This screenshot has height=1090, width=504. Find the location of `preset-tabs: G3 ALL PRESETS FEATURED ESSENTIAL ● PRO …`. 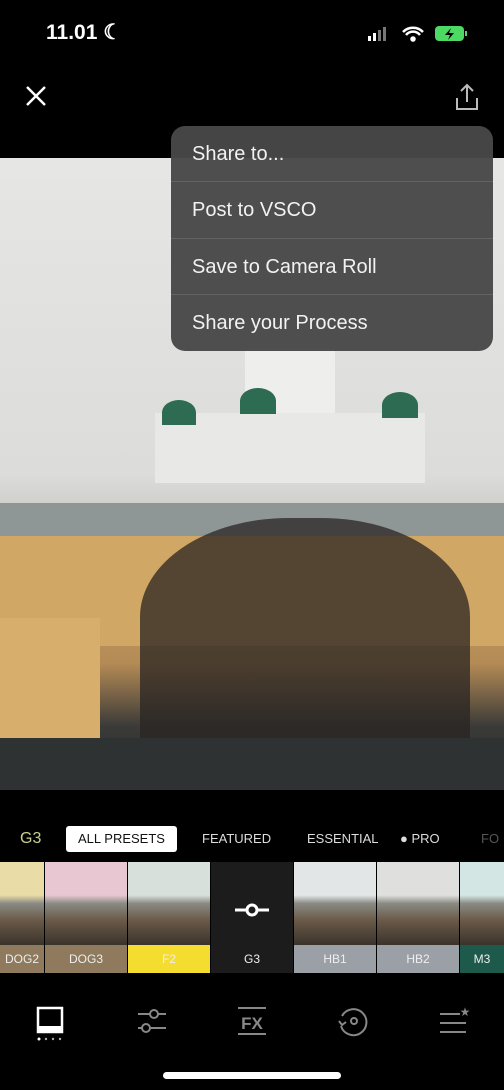

preset-tabs: G3 ALL PRESETS FEATURED ESSENTIAL ● PRO … is located at coordinates (252, 839).